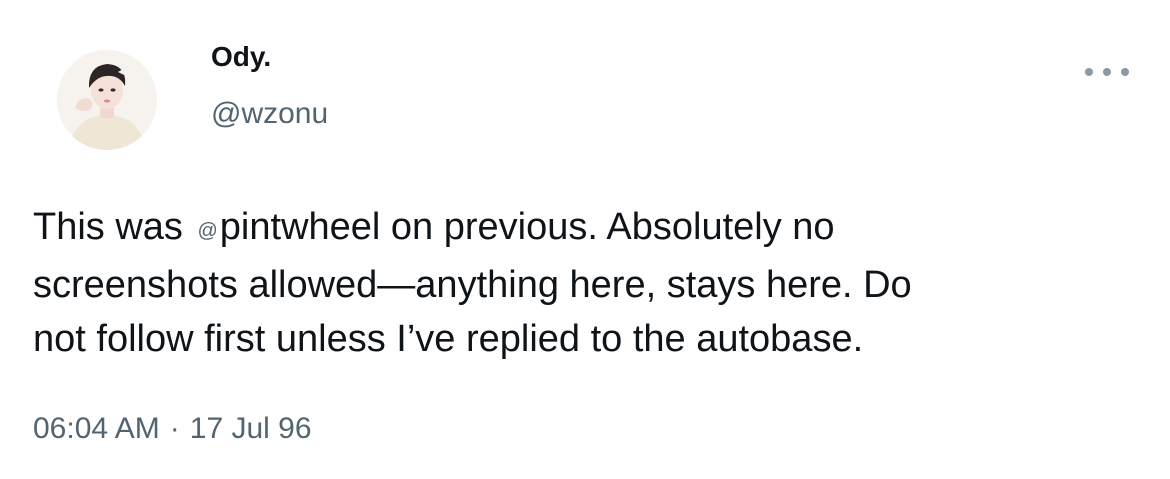  Describe the element at coordinates (113, 227) in the screenshot. I see `tweet-text-segment: This was` at that location.